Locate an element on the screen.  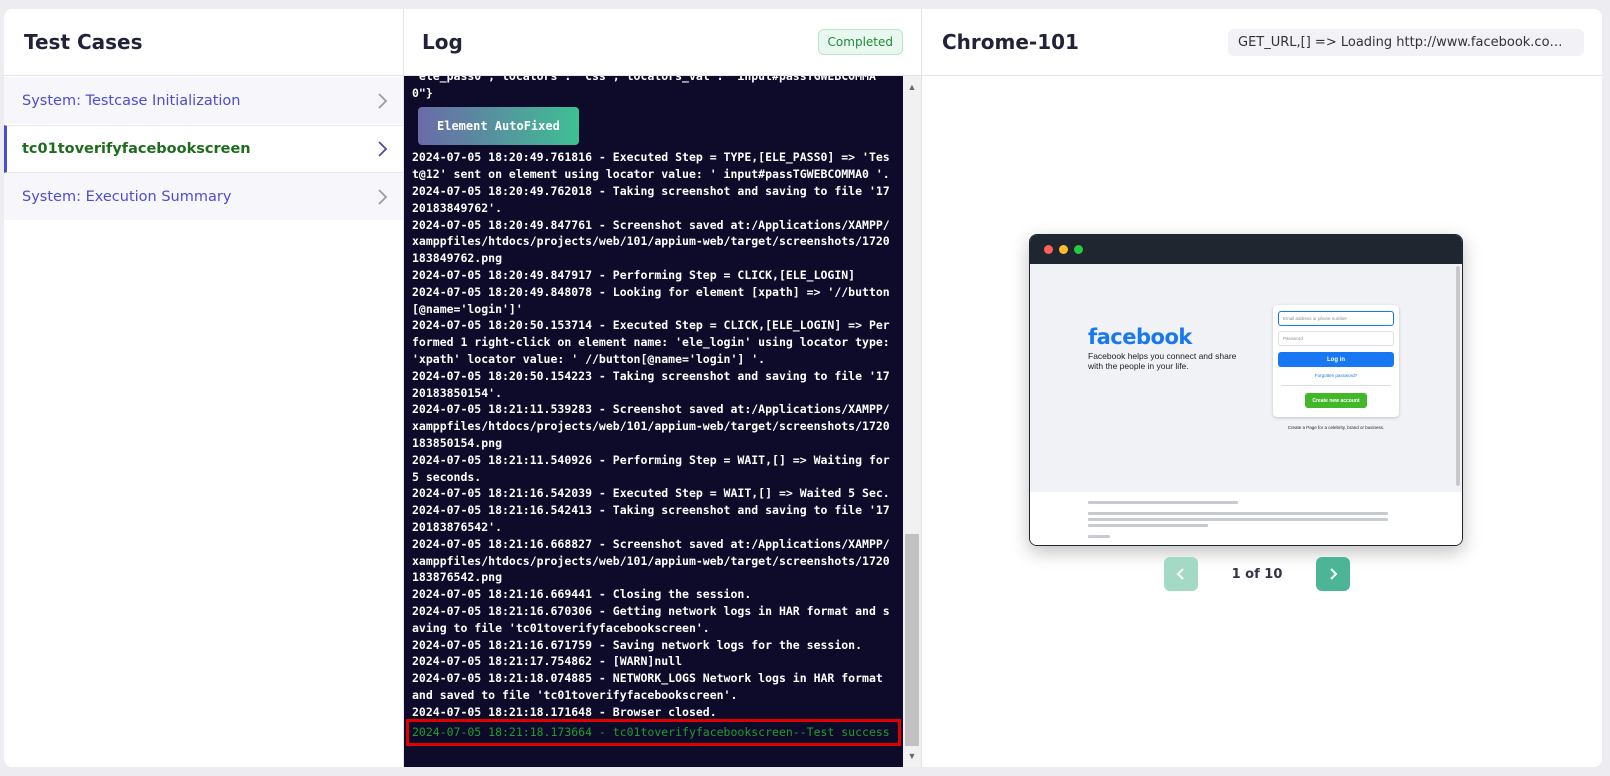
facebook-logo: facebook is located at coordinates (1140, 337).